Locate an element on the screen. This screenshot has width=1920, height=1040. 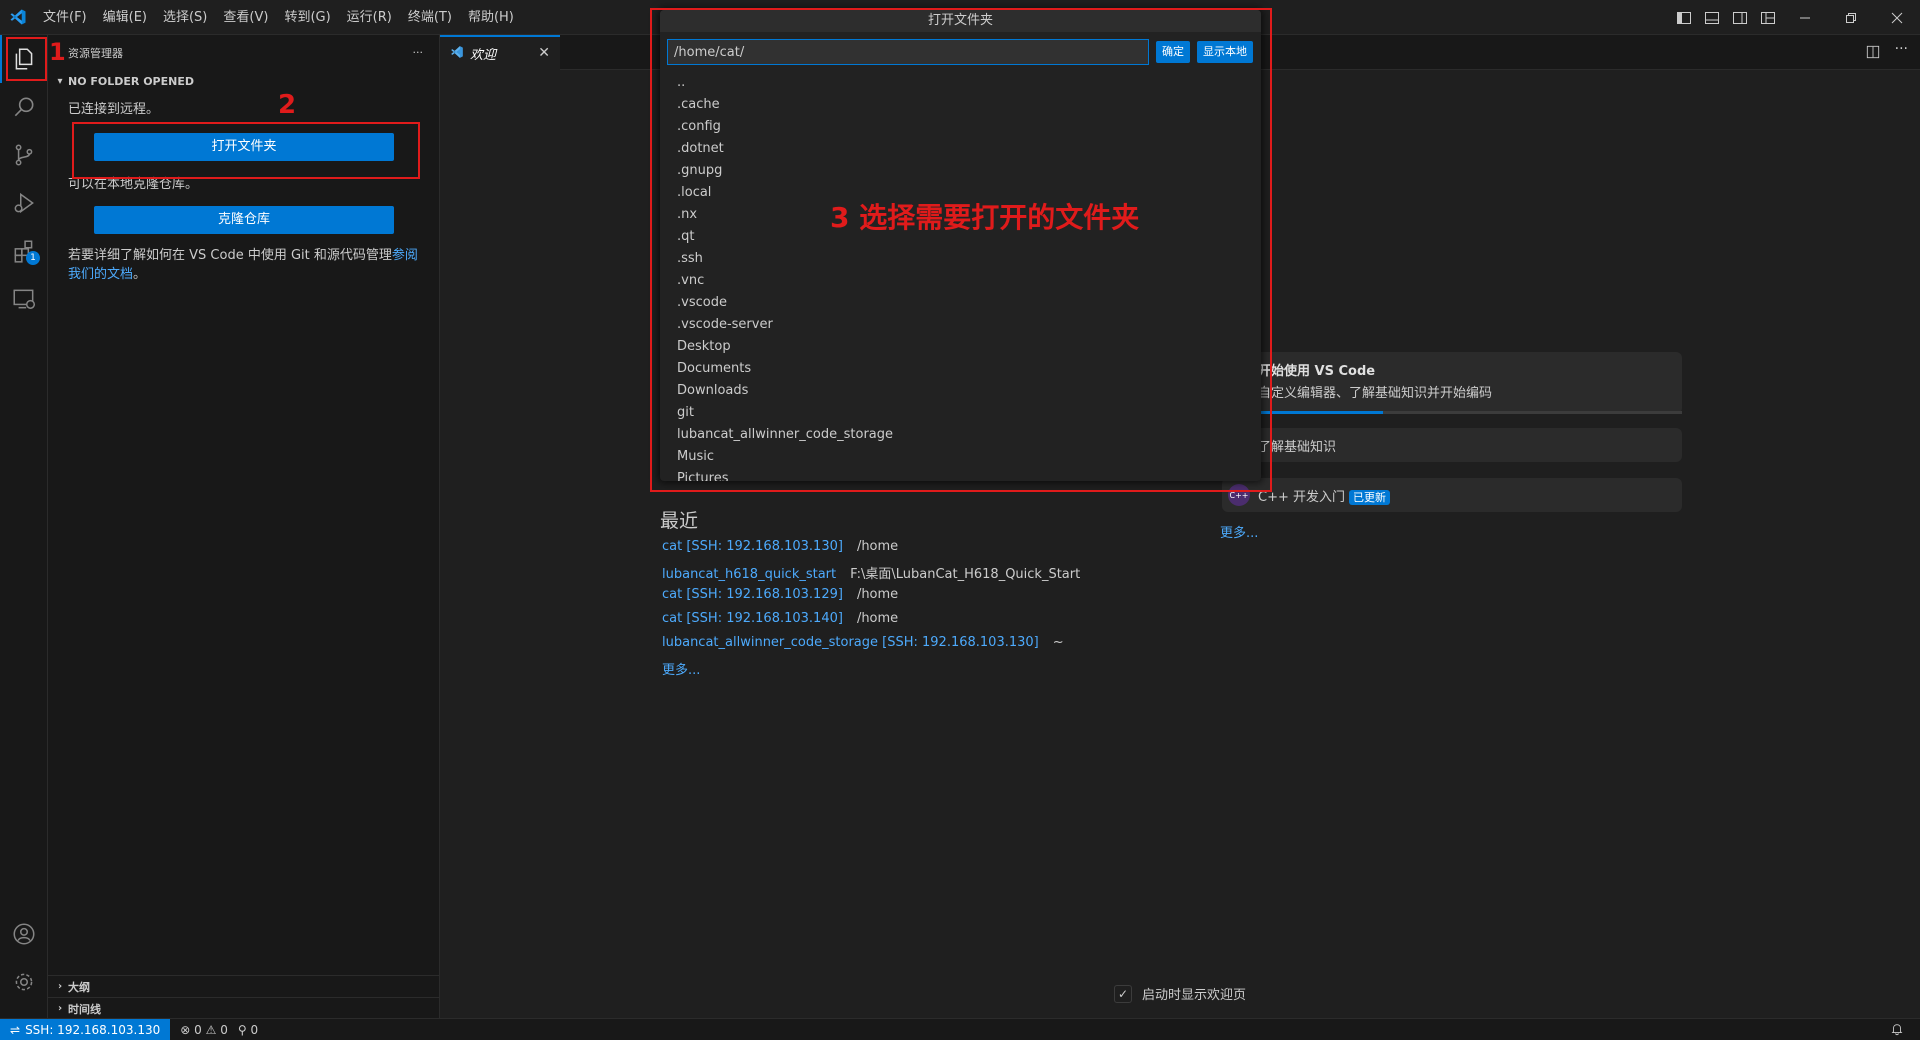
error-icon: ⊗ is located at coordinates (185, 1029).